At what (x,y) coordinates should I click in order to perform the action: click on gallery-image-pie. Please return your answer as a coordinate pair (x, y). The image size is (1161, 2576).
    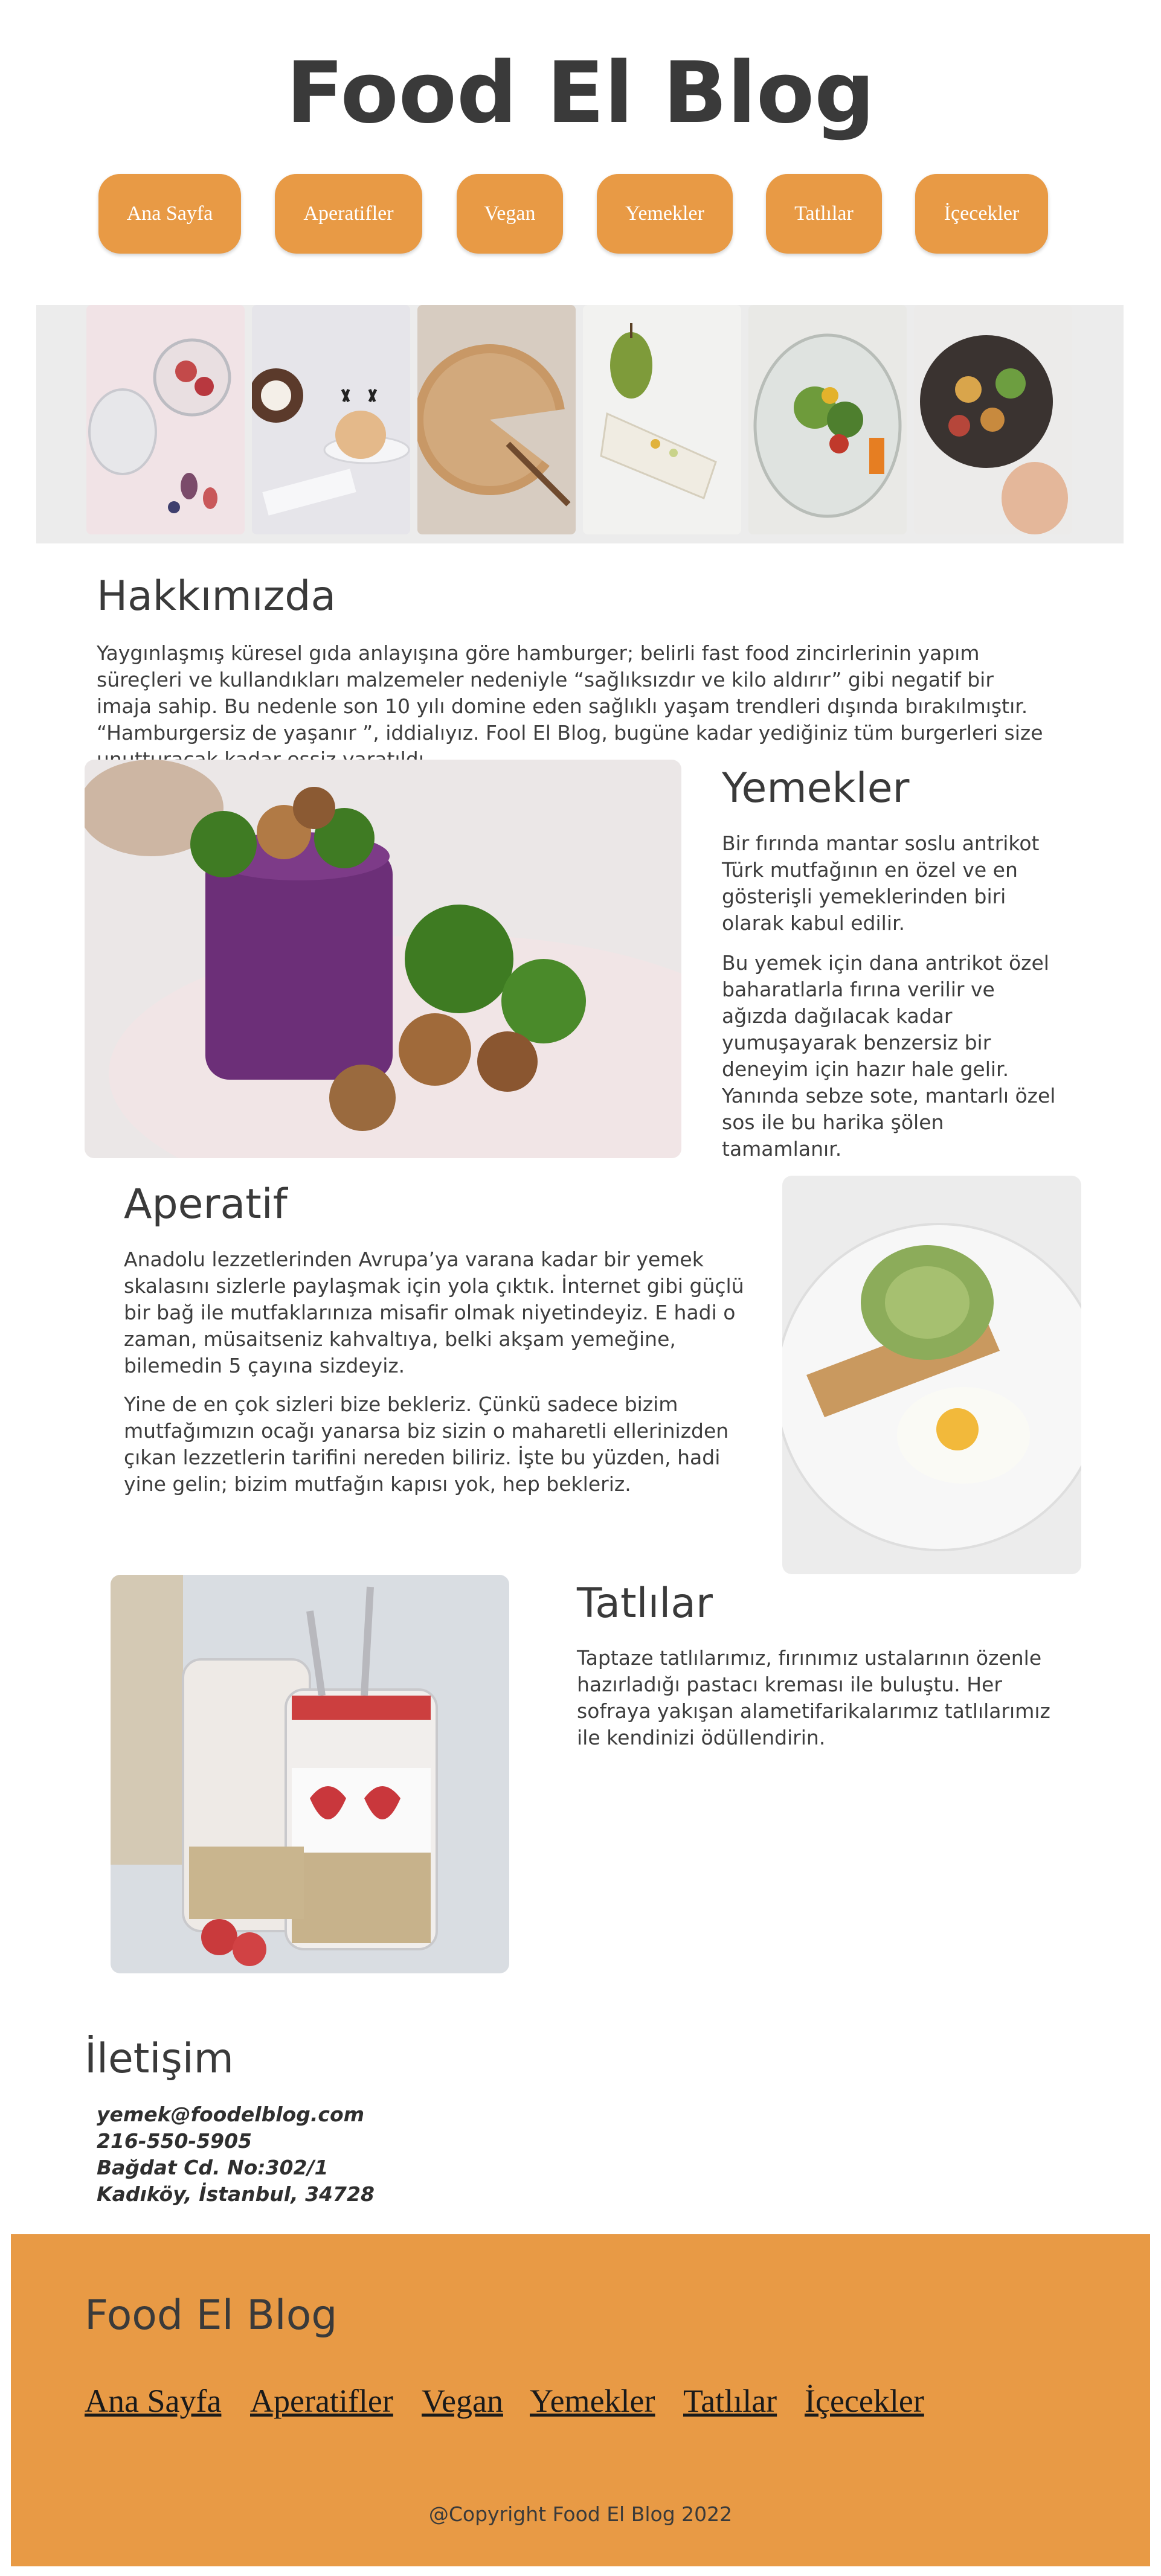
    Looking at the image, I should click on (496, 419).